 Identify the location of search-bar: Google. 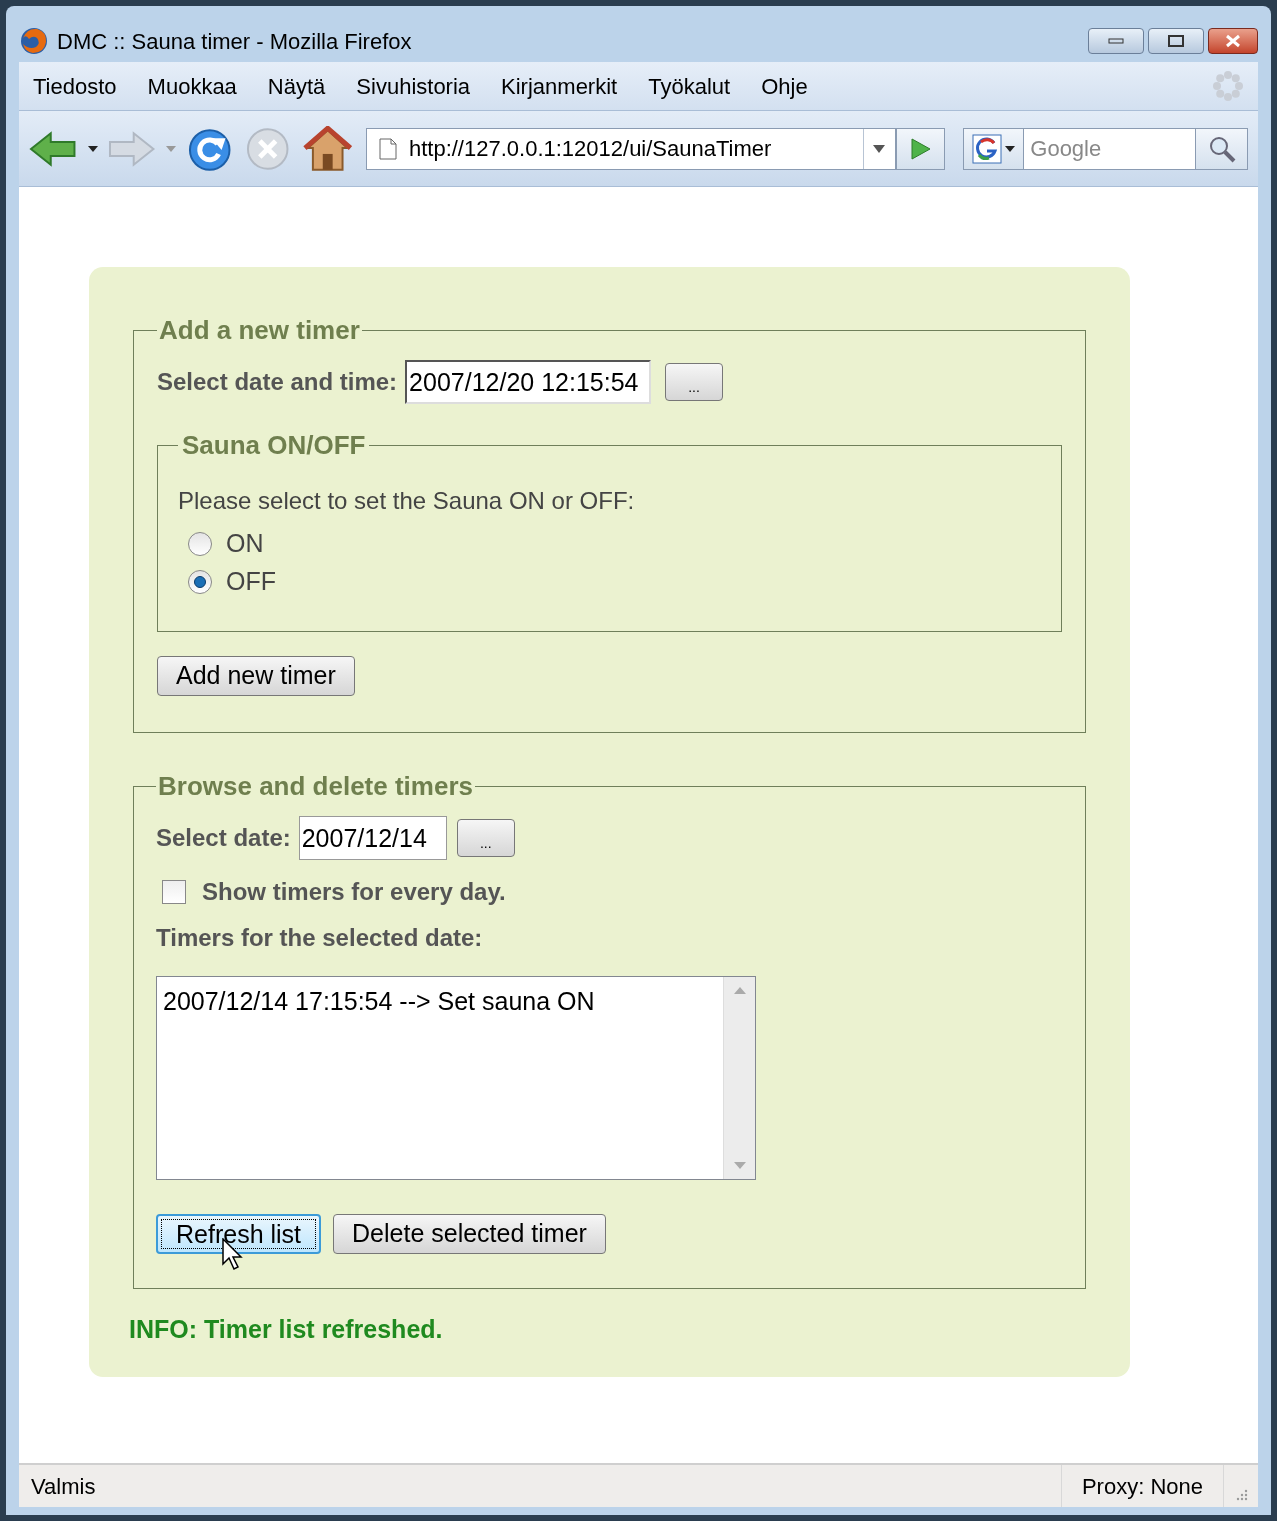
(1105, 148).